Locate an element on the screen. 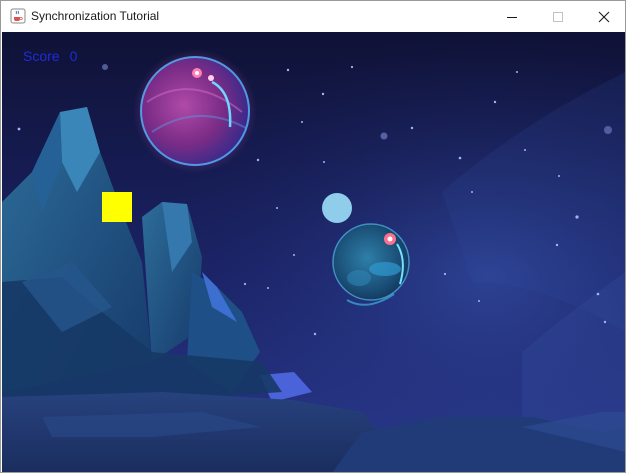 The width and height of the screenshot is (626, 473). java-cup-icon is located at coordinates (18, 16).